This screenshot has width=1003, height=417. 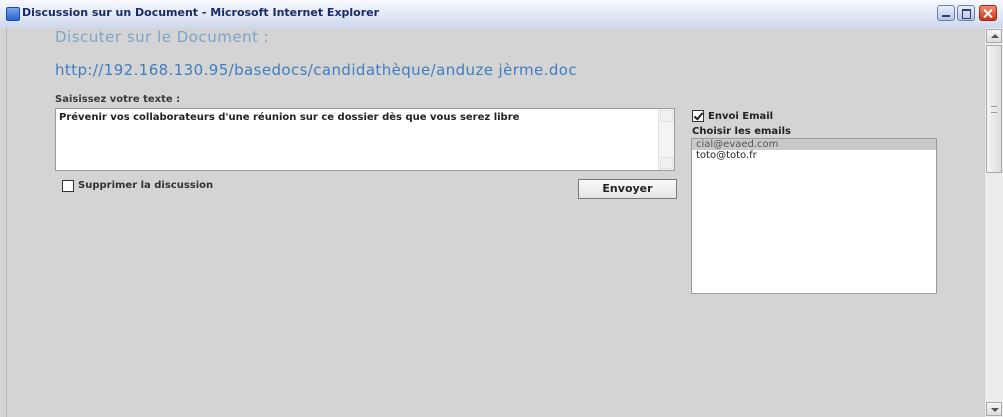 What do you see at coordinates (118, 99) in the screenshot?
I see `text-label: Saisissez votre texte :` at bounding box center [118, 99].